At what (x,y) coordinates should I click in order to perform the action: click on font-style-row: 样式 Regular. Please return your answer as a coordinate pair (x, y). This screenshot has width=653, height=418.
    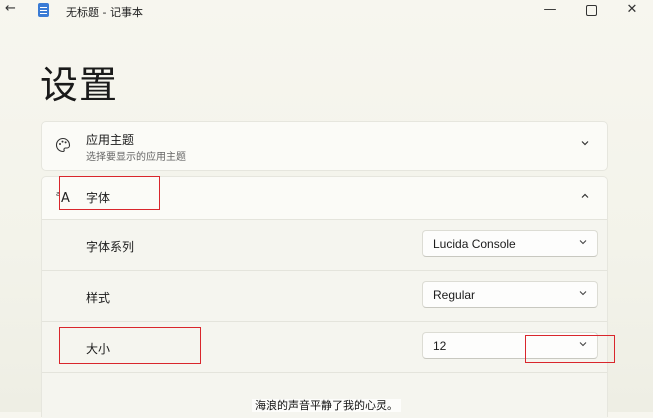
    Looking at the image, I should click on (324, 296).